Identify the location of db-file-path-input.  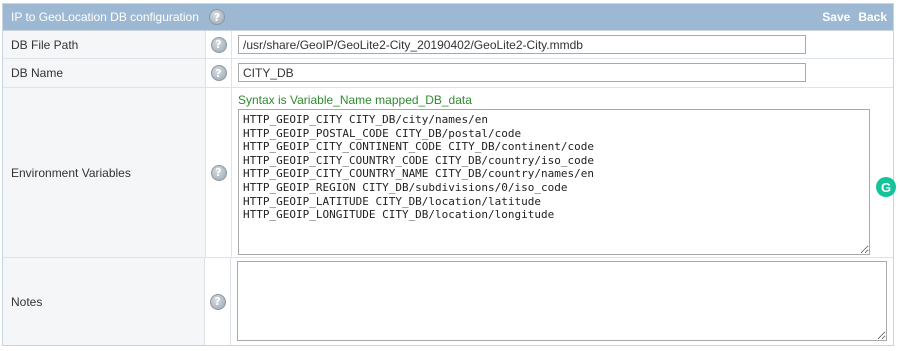
(522, 44).